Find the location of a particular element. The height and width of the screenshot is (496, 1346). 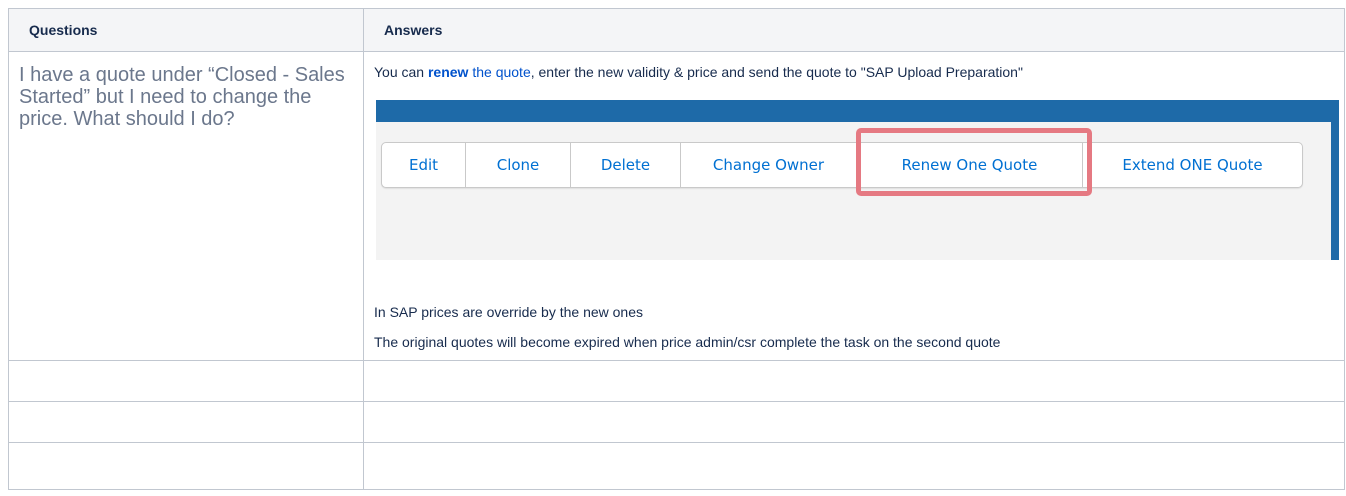

header-row: Questions Answers is located at coordinates (676, 30).